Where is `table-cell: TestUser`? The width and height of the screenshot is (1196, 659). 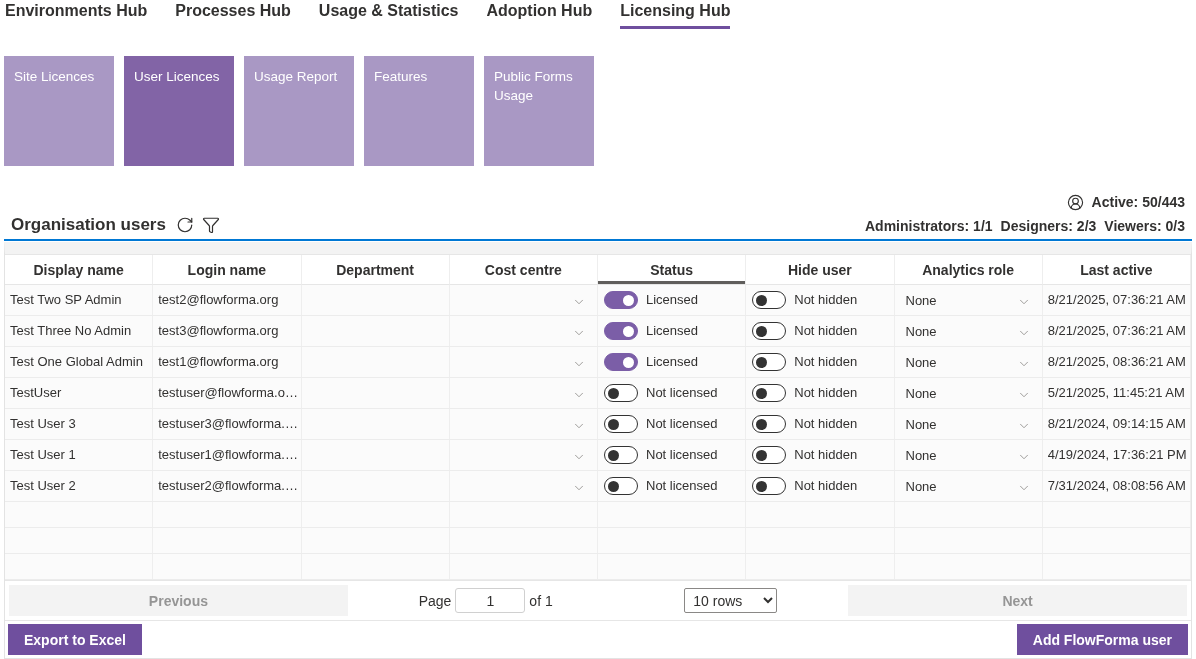
table-cell: TestUser is located at coordinates (36, 393).